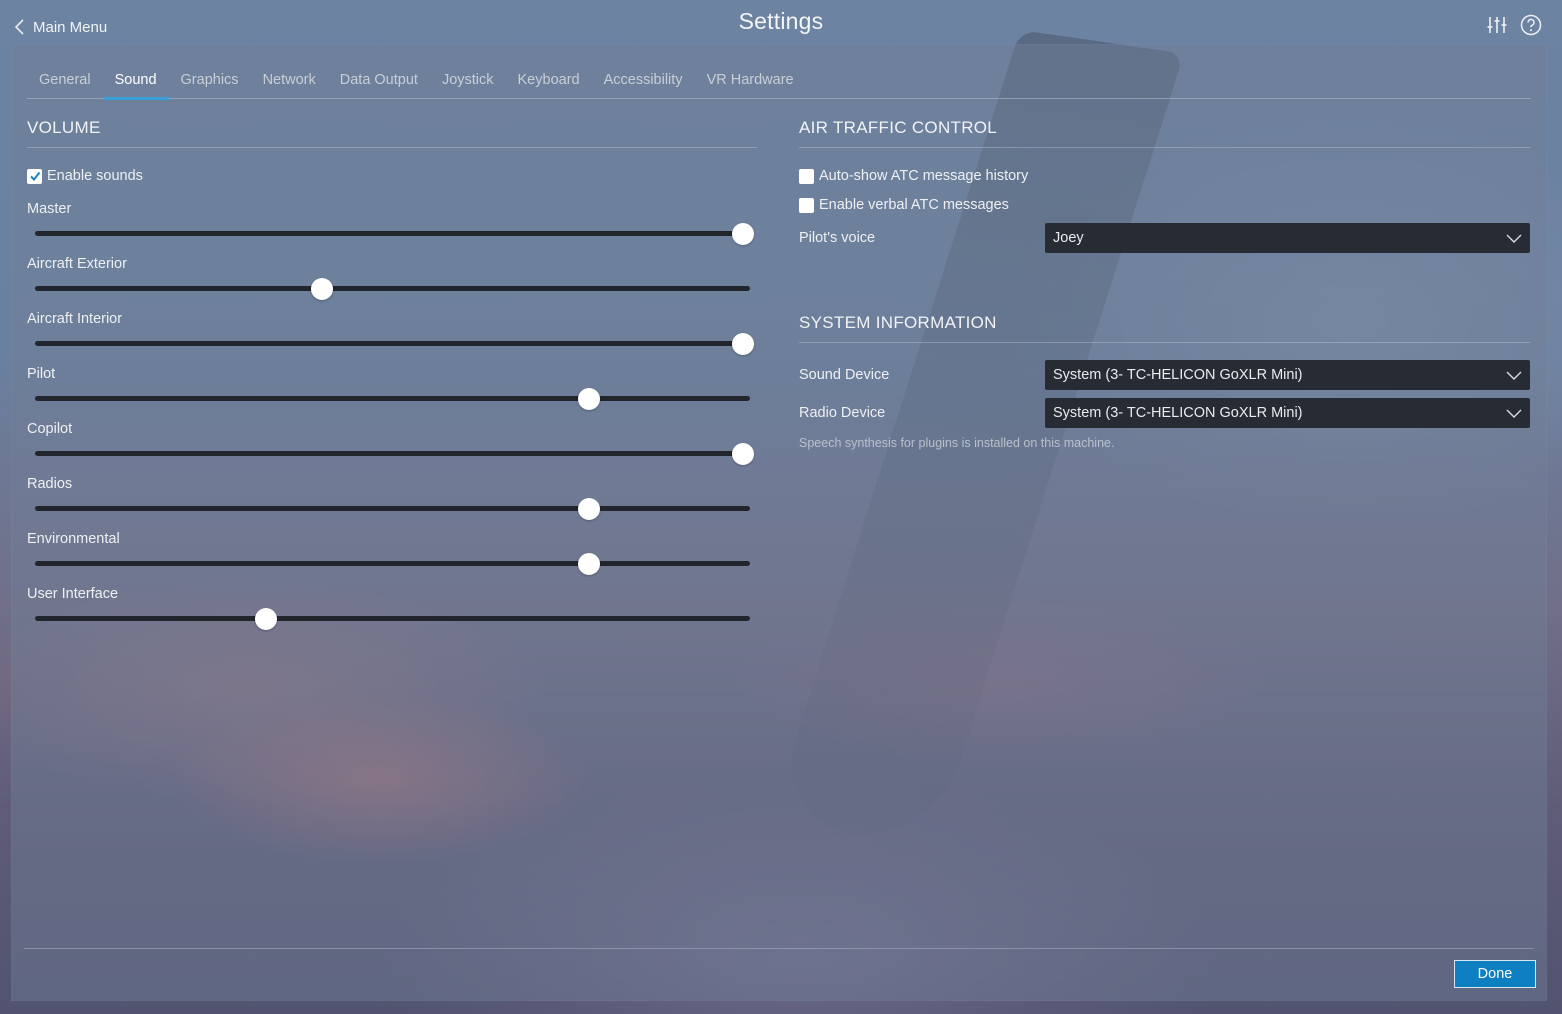 Image resolution: width=1562 pixels, height=1014 pixels. What do you see at coordinates (898, 127) in the screenshot?
I see `atc-section-title: AIR TRAFFIC CONTROL` at bounding box center [898, 127].